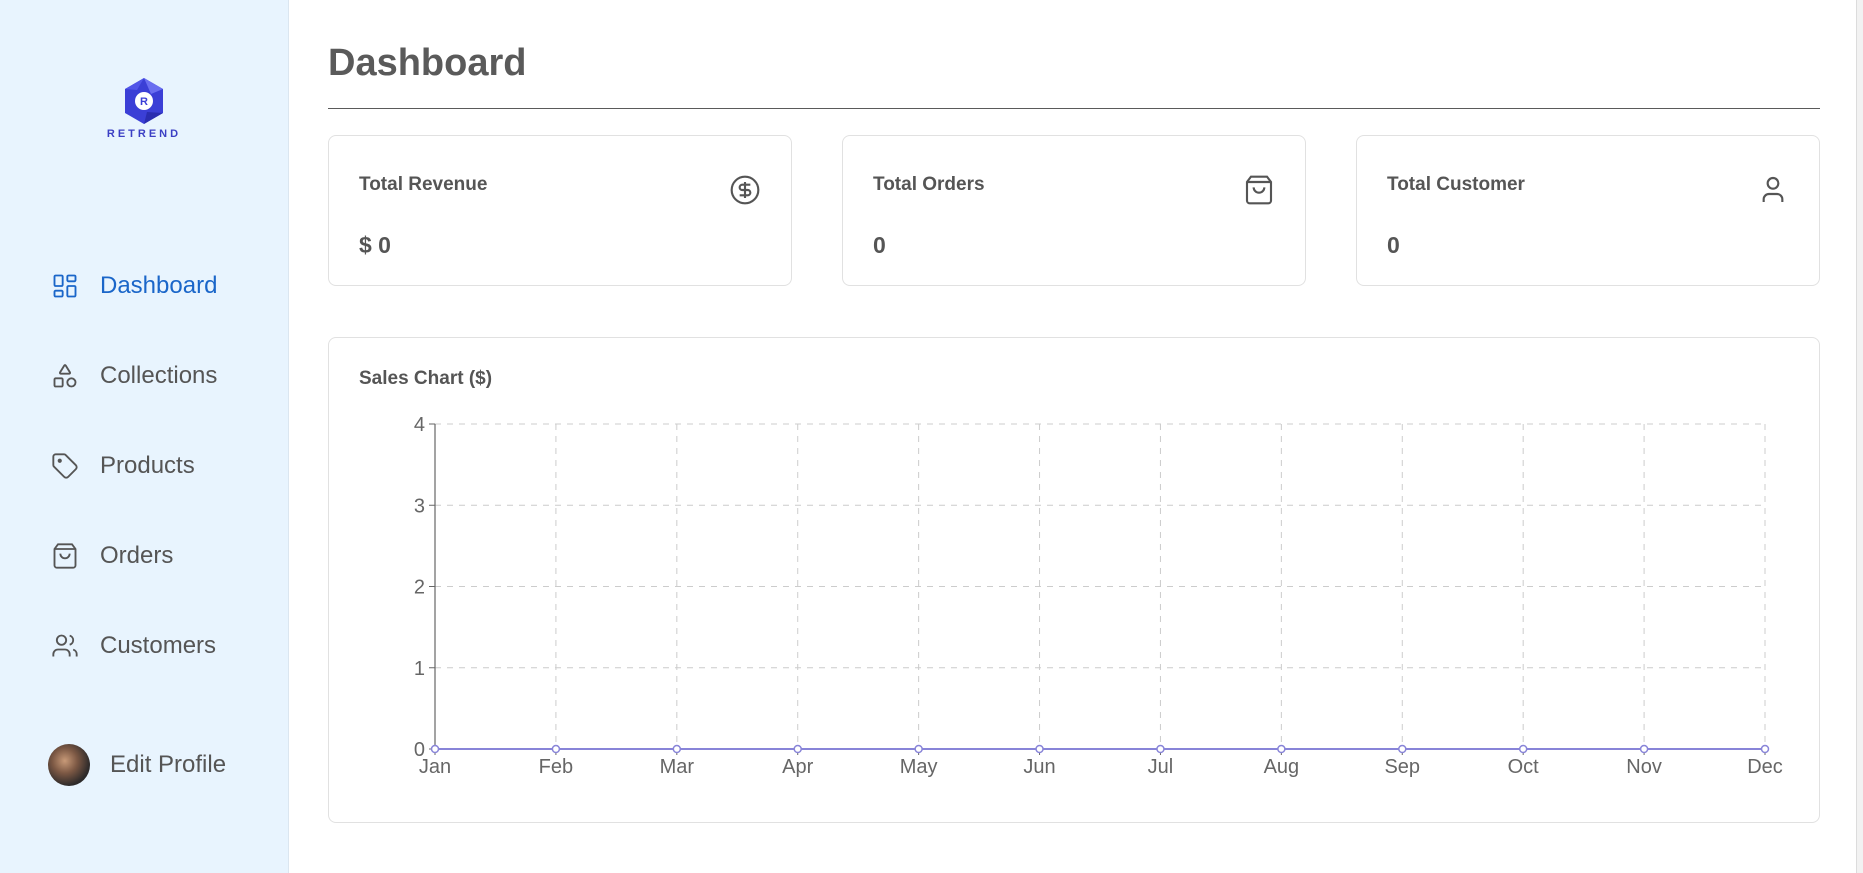 Image resolution: width=1863 pixels, height=873 pixels. I want to click on edit-profile-label: Edit Profile, so click(168, 764).